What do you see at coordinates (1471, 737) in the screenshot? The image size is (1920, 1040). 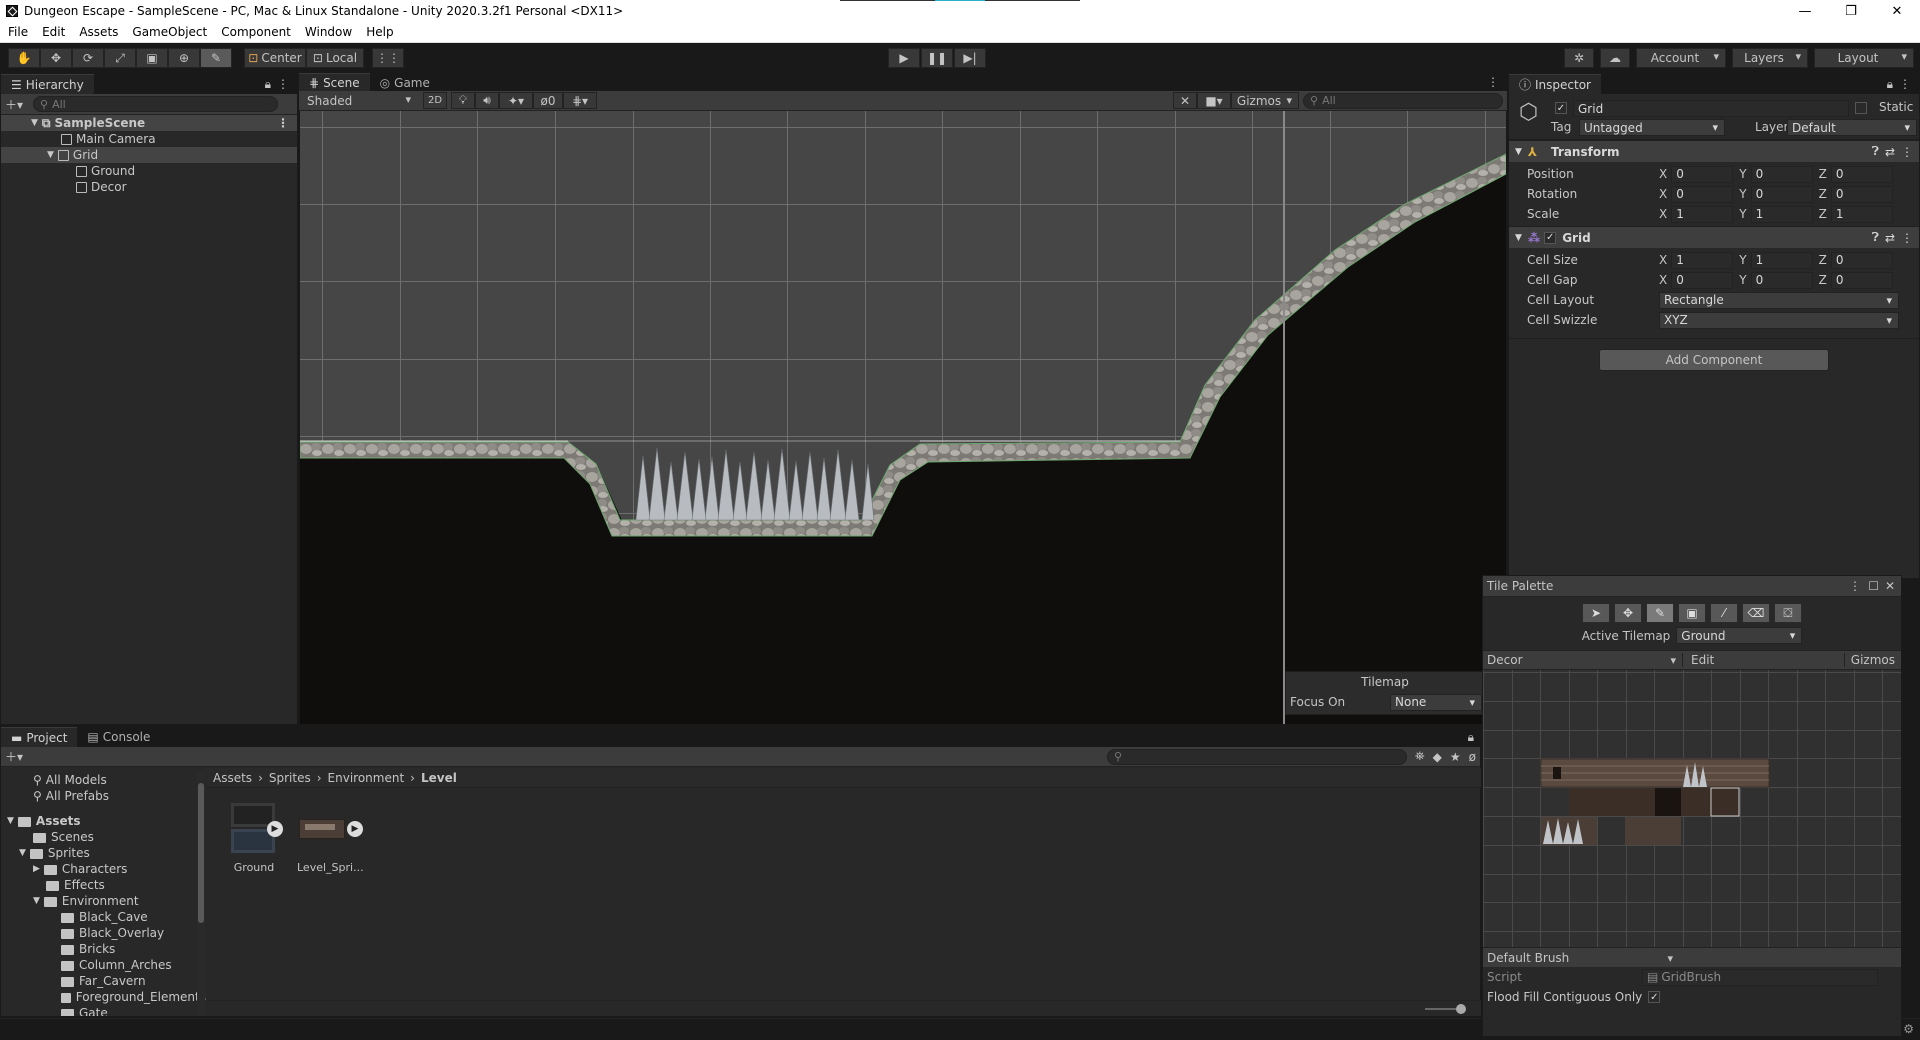 I see `lock-icon: 🔒︎` at bounding box center [1471, 737].